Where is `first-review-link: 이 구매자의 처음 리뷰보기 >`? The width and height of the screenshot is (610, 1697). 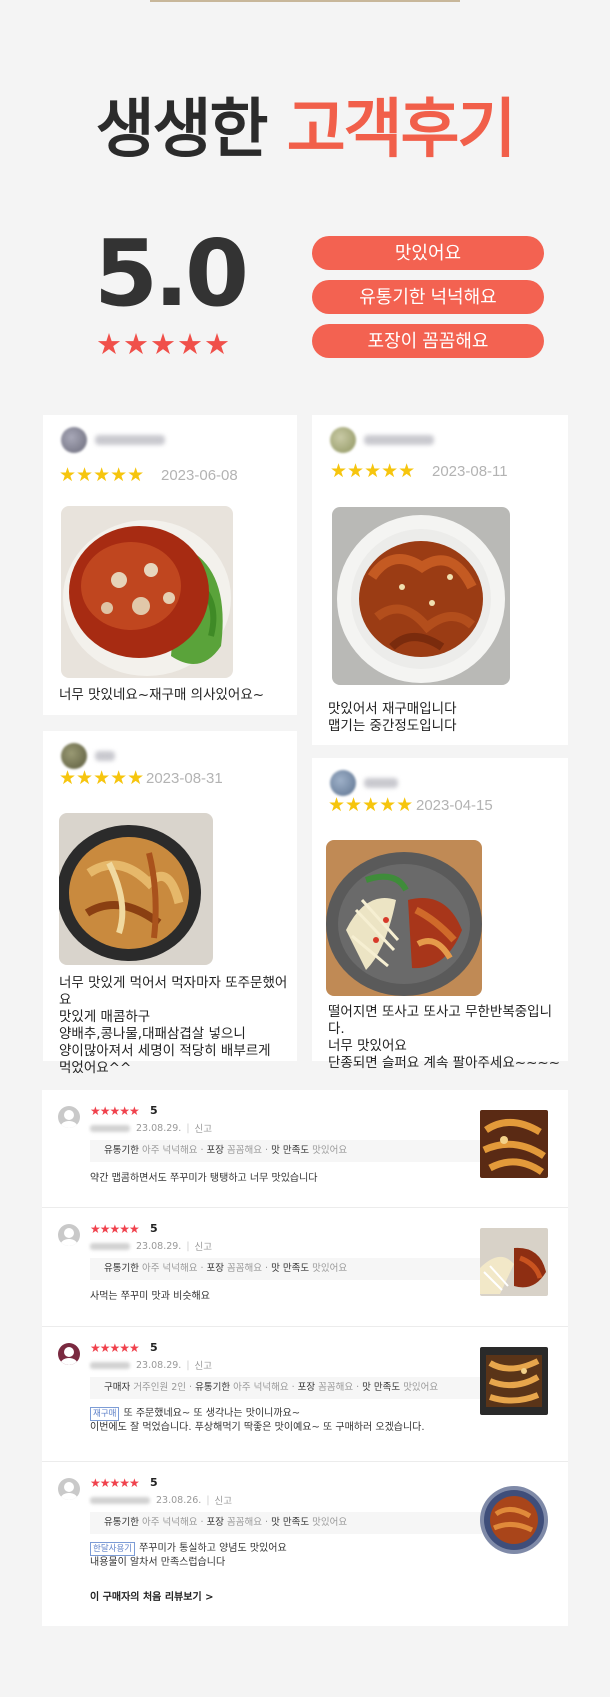 first-review-link: 이 구매자의 처음 리뷰보기 > is located at coordinates (152, 1595).